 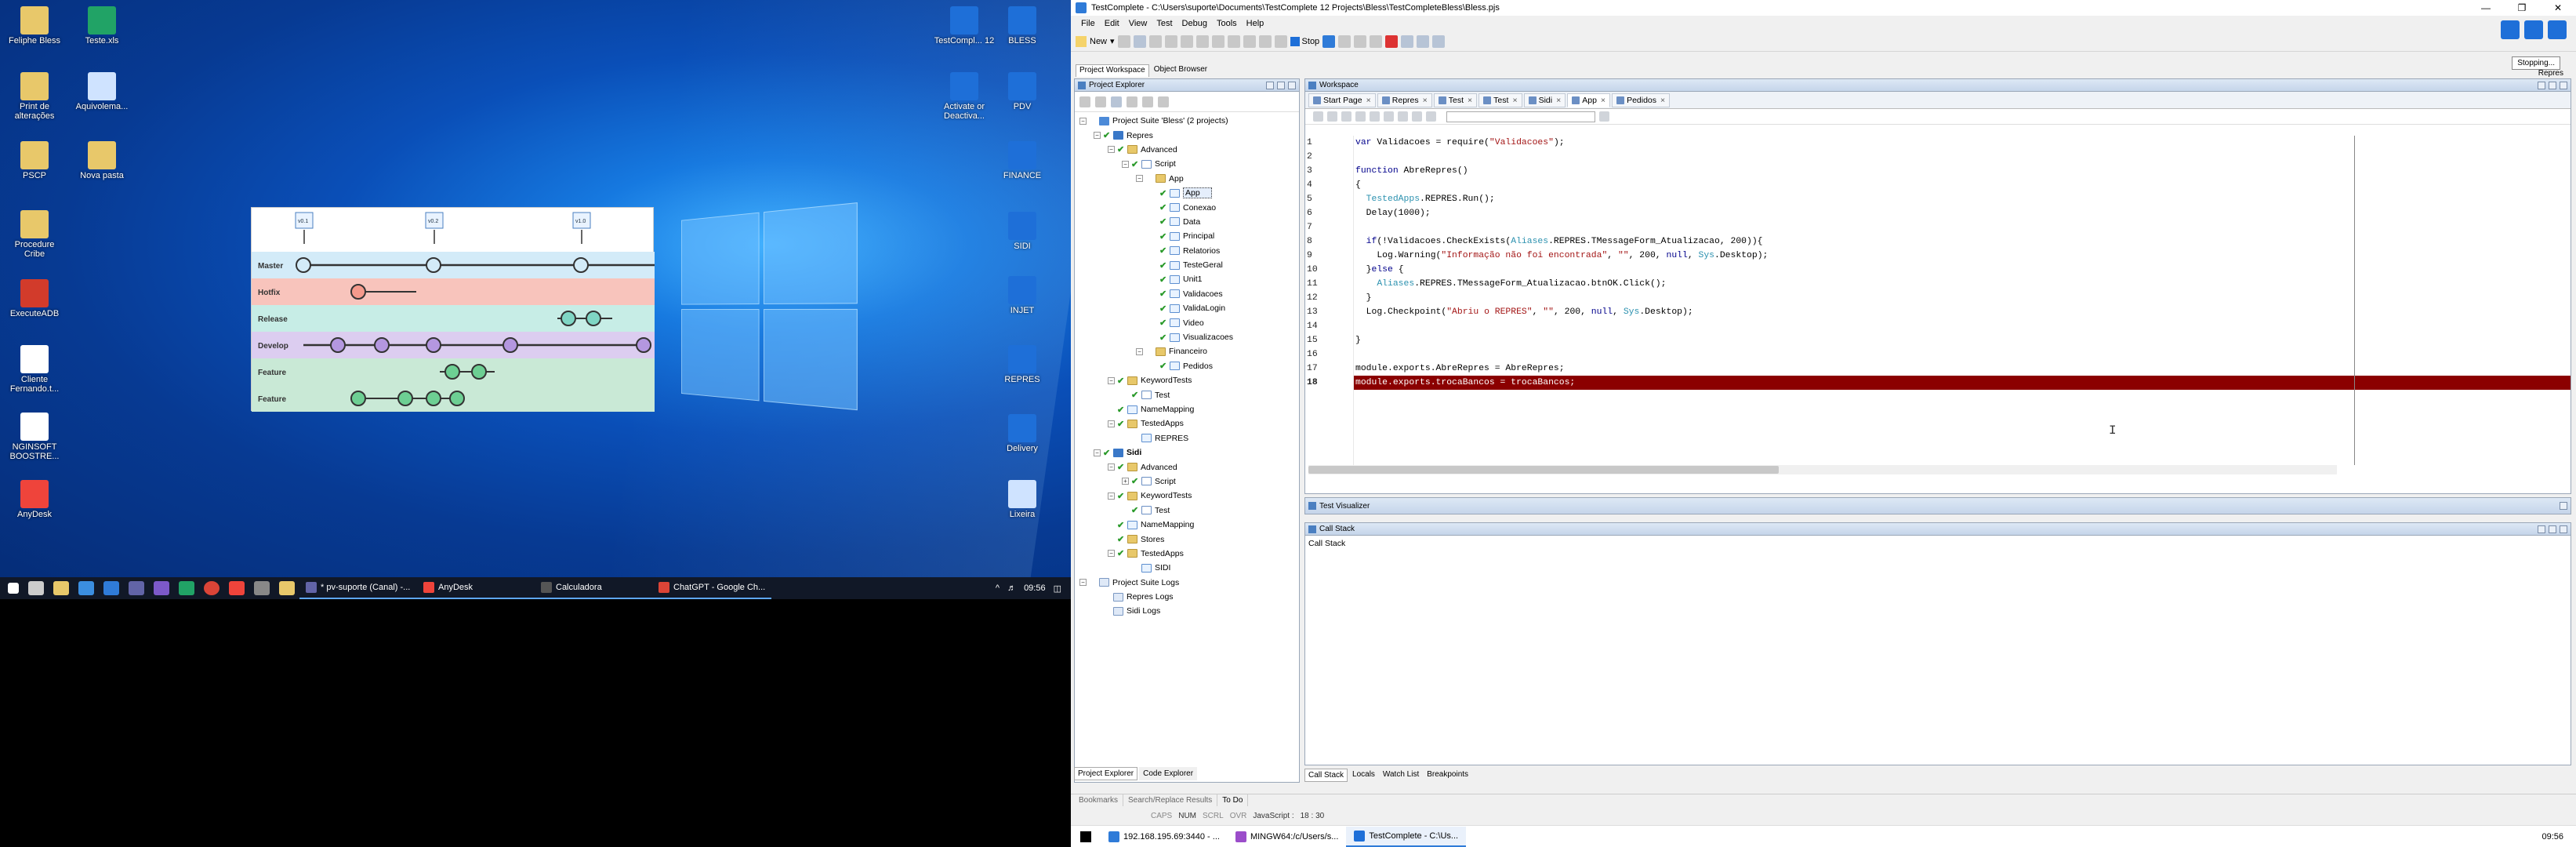 I want to click on desktop-icon: FINANCE, so click(x=1022, y=160).